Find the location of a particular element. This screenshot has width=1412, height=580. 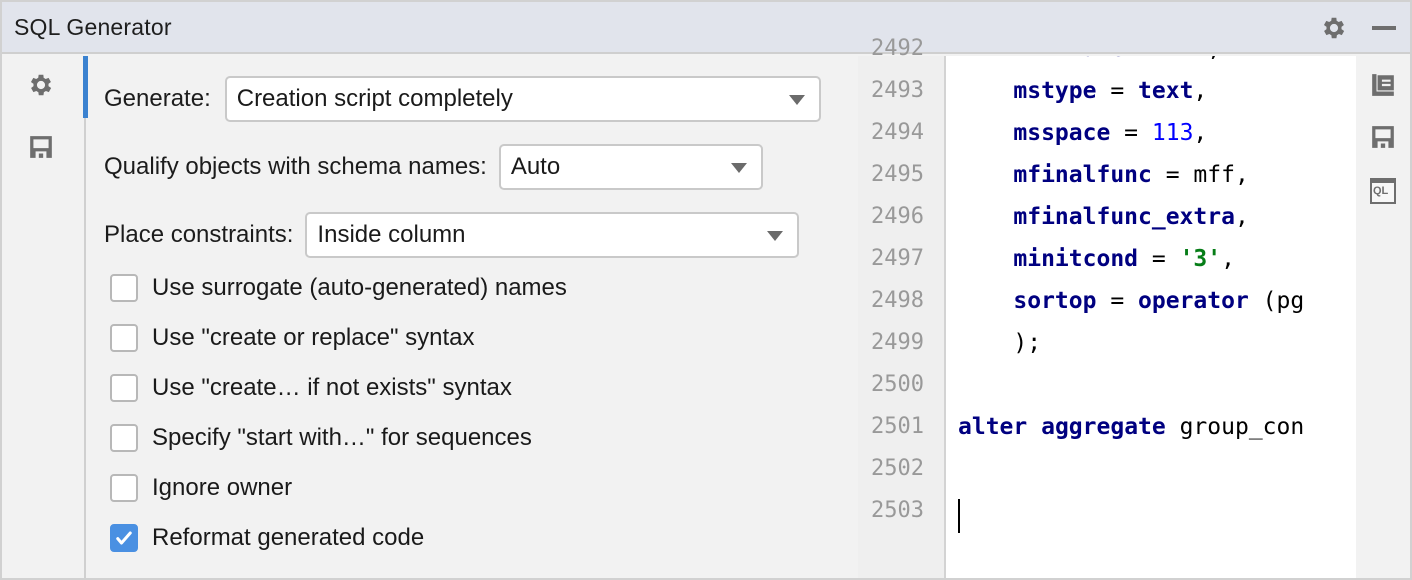

line-number: 2496 is located at coordinates (897, 216).